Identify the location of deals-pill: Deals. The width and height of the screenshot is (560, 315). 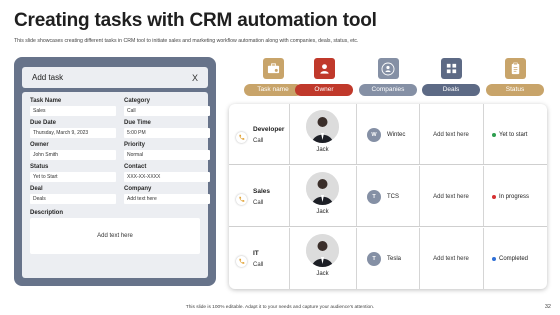
(451, 90).